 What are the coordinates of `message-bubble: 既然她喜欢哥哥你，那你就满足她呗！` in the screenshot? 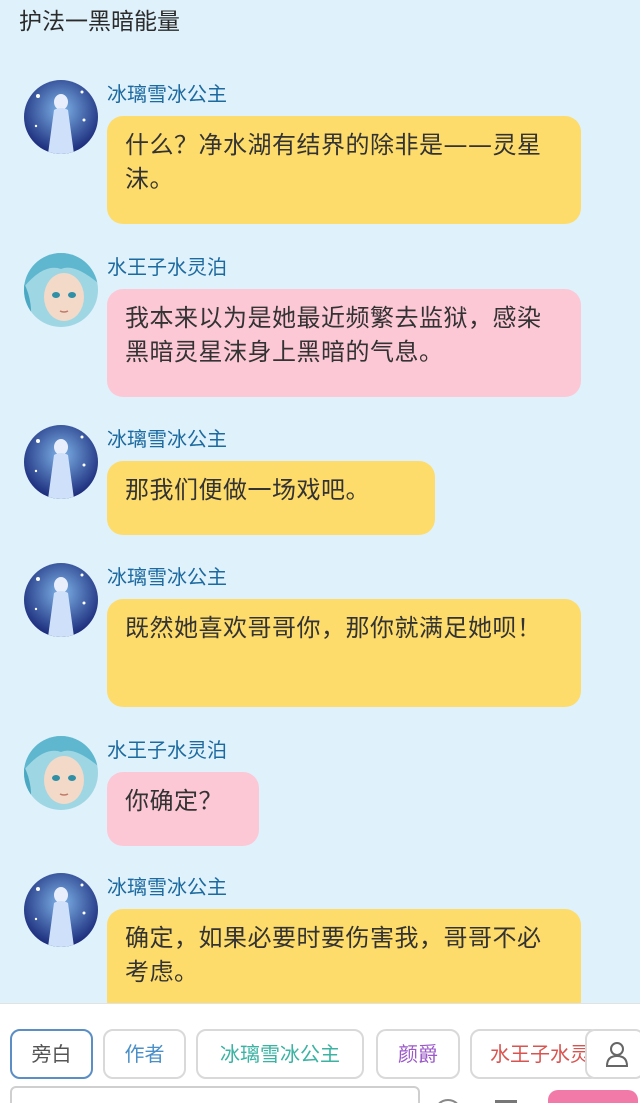 It's located at (344, 653).